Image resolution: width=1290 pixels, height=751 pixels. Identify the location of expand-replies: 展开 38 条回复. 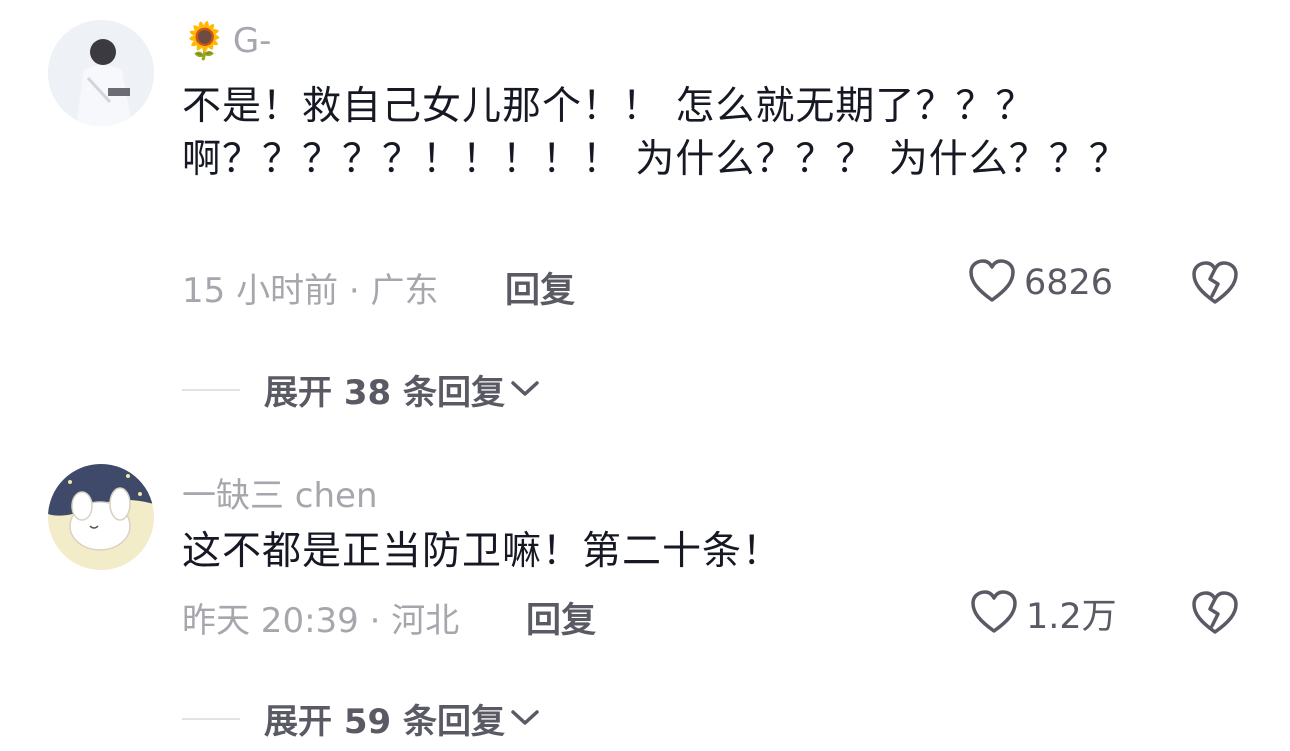
(361, 389).